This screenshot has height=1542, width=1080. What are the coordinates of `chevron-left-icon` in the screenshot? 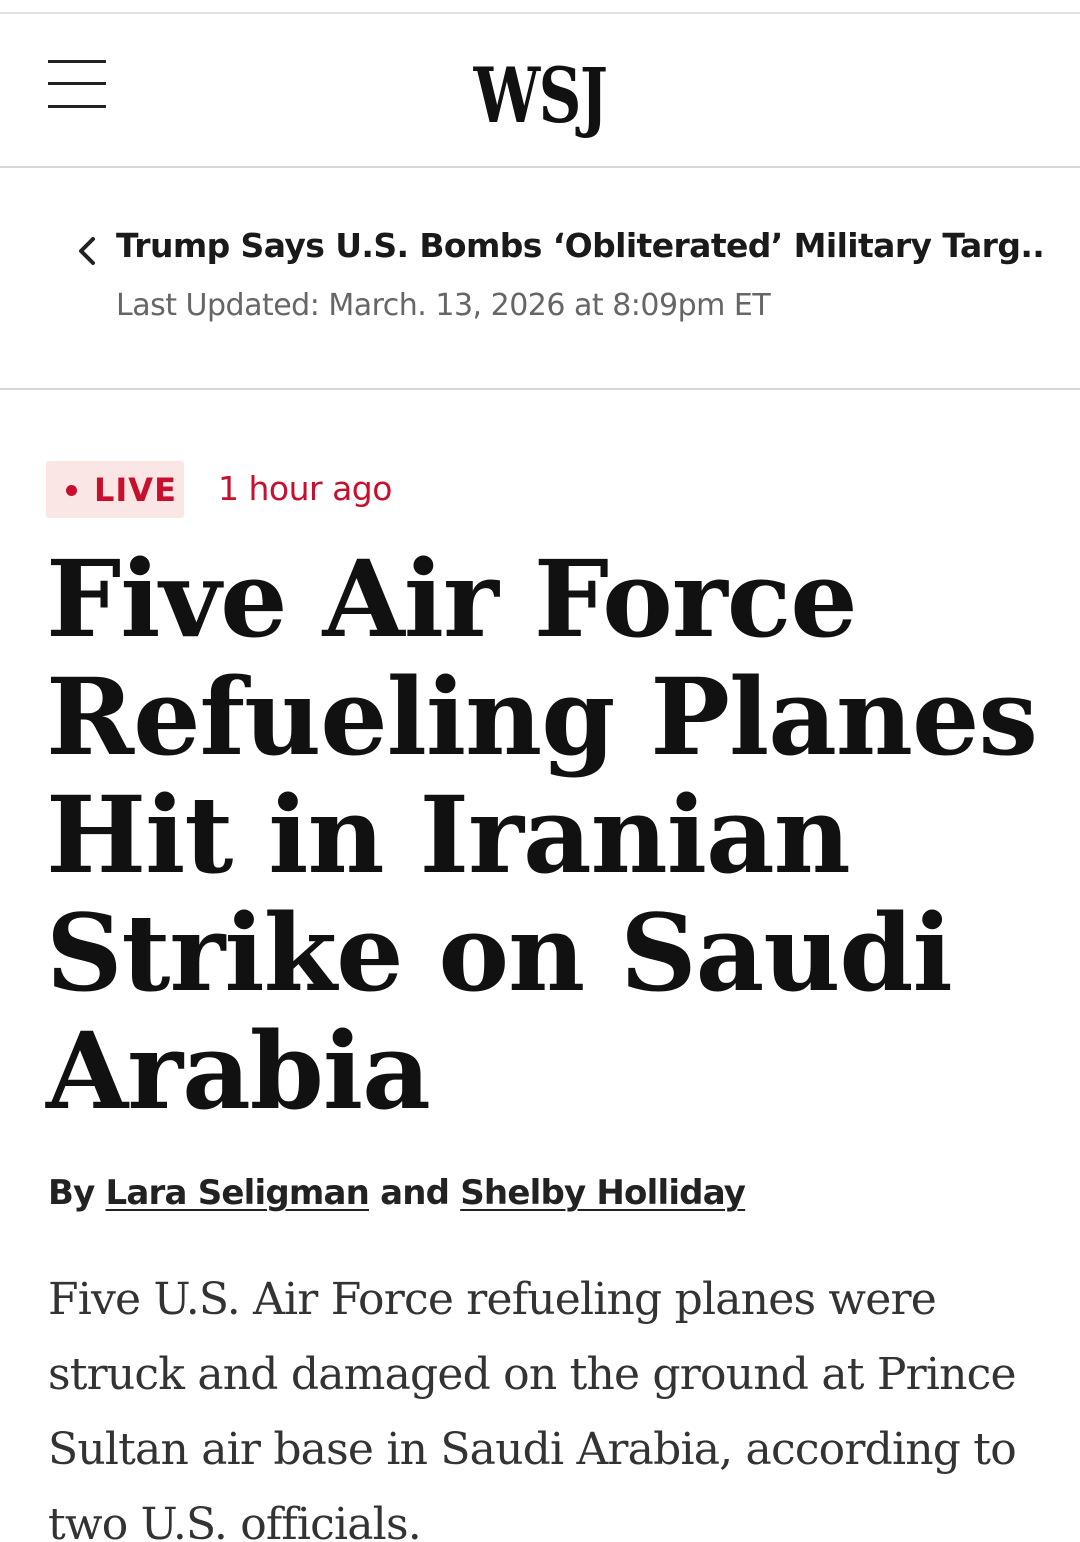 It's located at (87, 251).